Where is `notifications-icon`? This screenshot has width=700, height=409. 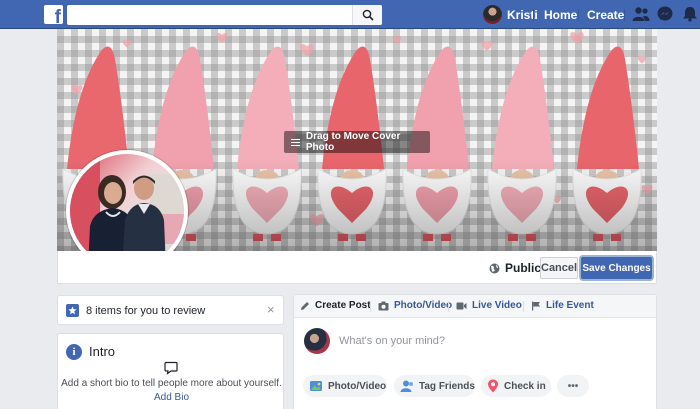 notifications-icon is located at coordinates (690, 14).